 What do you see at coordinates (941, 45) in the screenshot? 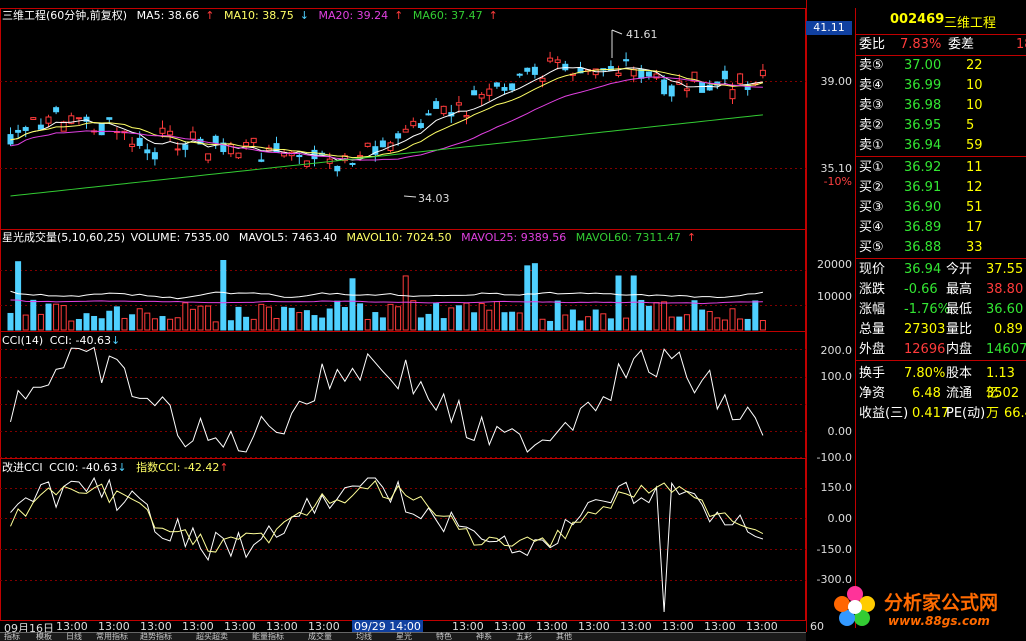
I see `weibi-row: 委比 7.83% 委差 18` at bounding box center [941, 45].